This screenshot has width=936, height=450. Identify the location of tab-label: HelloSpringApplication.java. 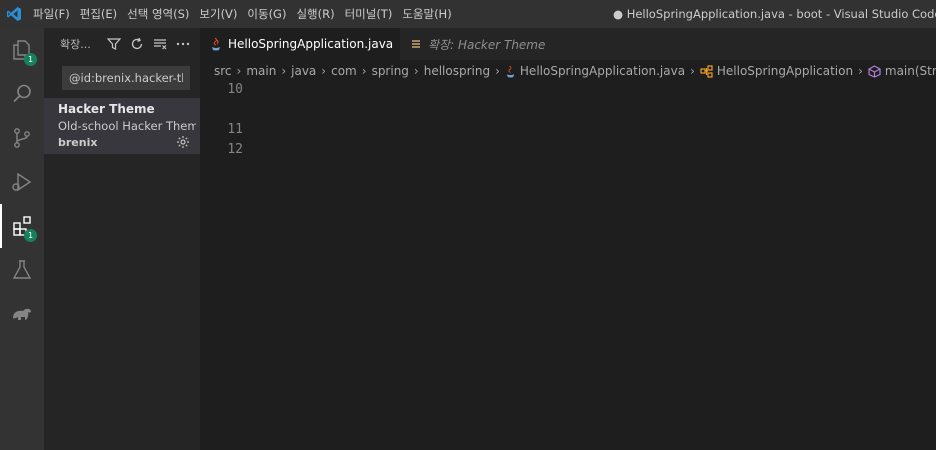
(311, 44).